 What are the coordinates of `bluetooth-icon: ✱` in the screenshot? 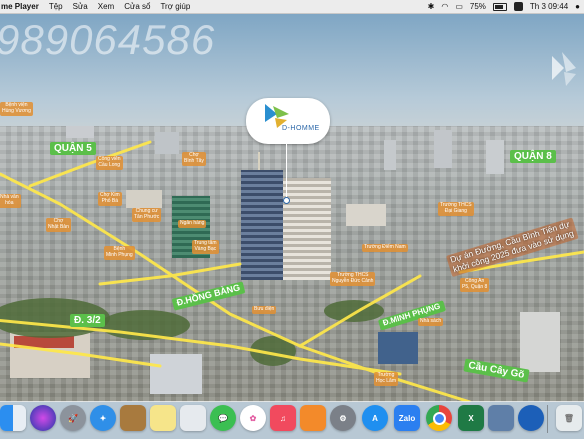 It's located at (431, 6).